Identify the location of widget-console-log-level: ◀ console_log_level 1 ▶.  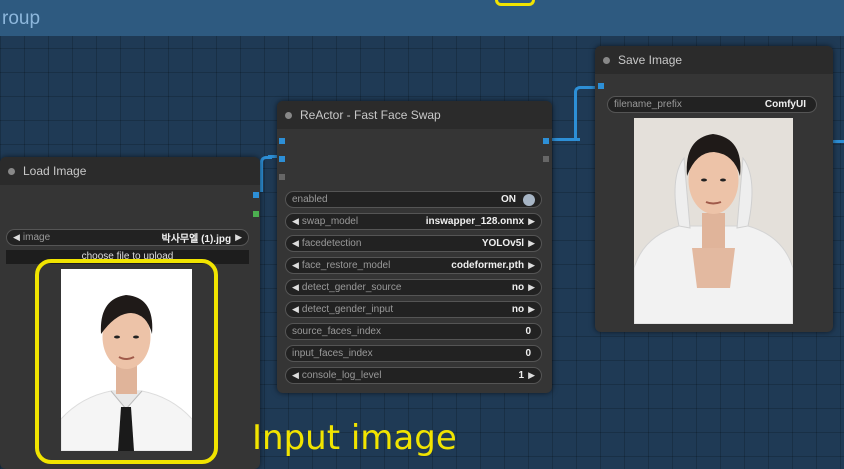
(413, 375).